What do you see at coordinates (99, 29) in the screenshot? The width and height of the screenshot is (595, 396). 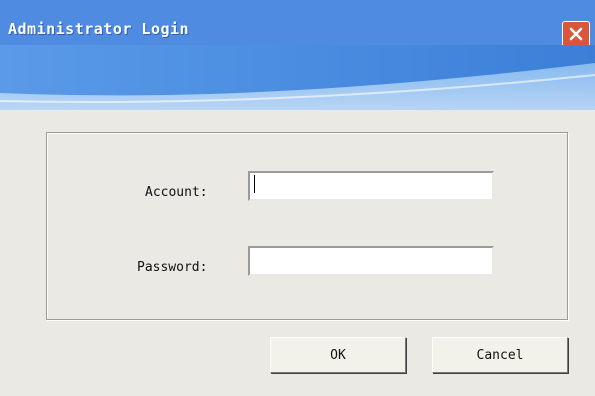 I see `dialog-title: Administrator Login` at bounding box center [99, 29].